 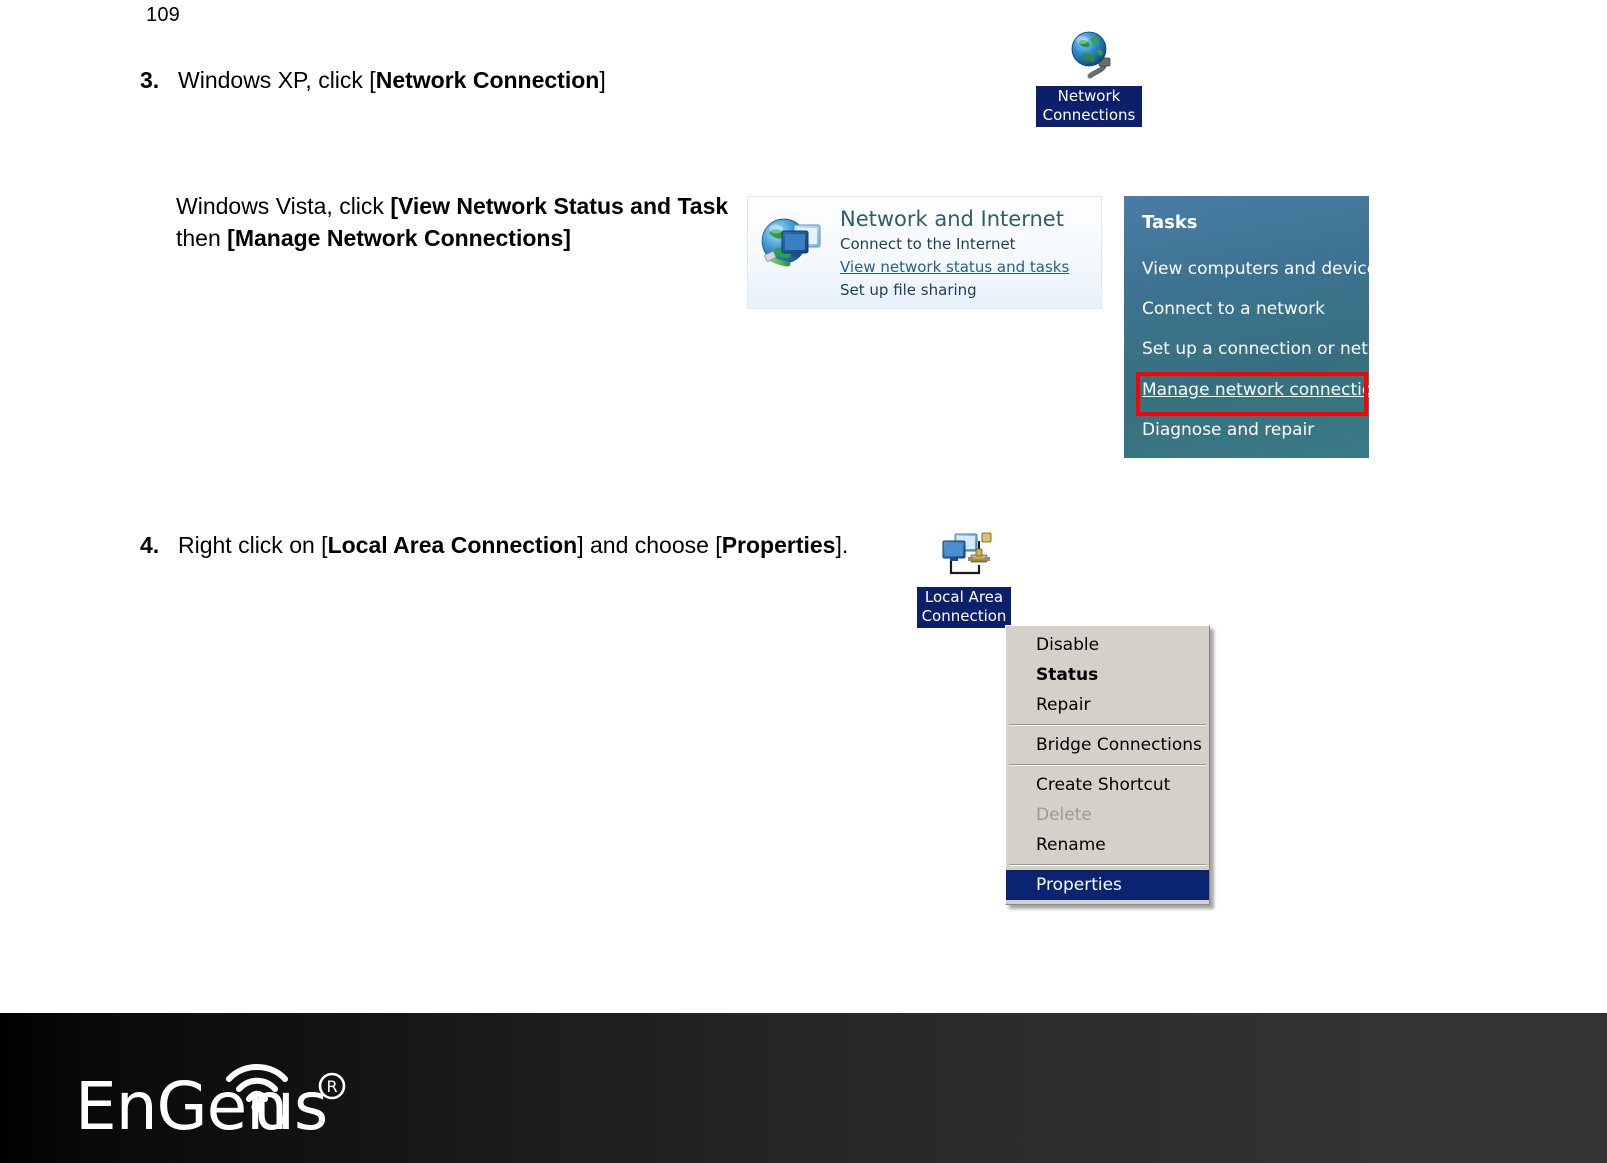 What do you see at coordinates (954, 290) in the screenshot?
I see `network-and-internet-item-2: Set up file sharing` at bounding box center [954, 290].